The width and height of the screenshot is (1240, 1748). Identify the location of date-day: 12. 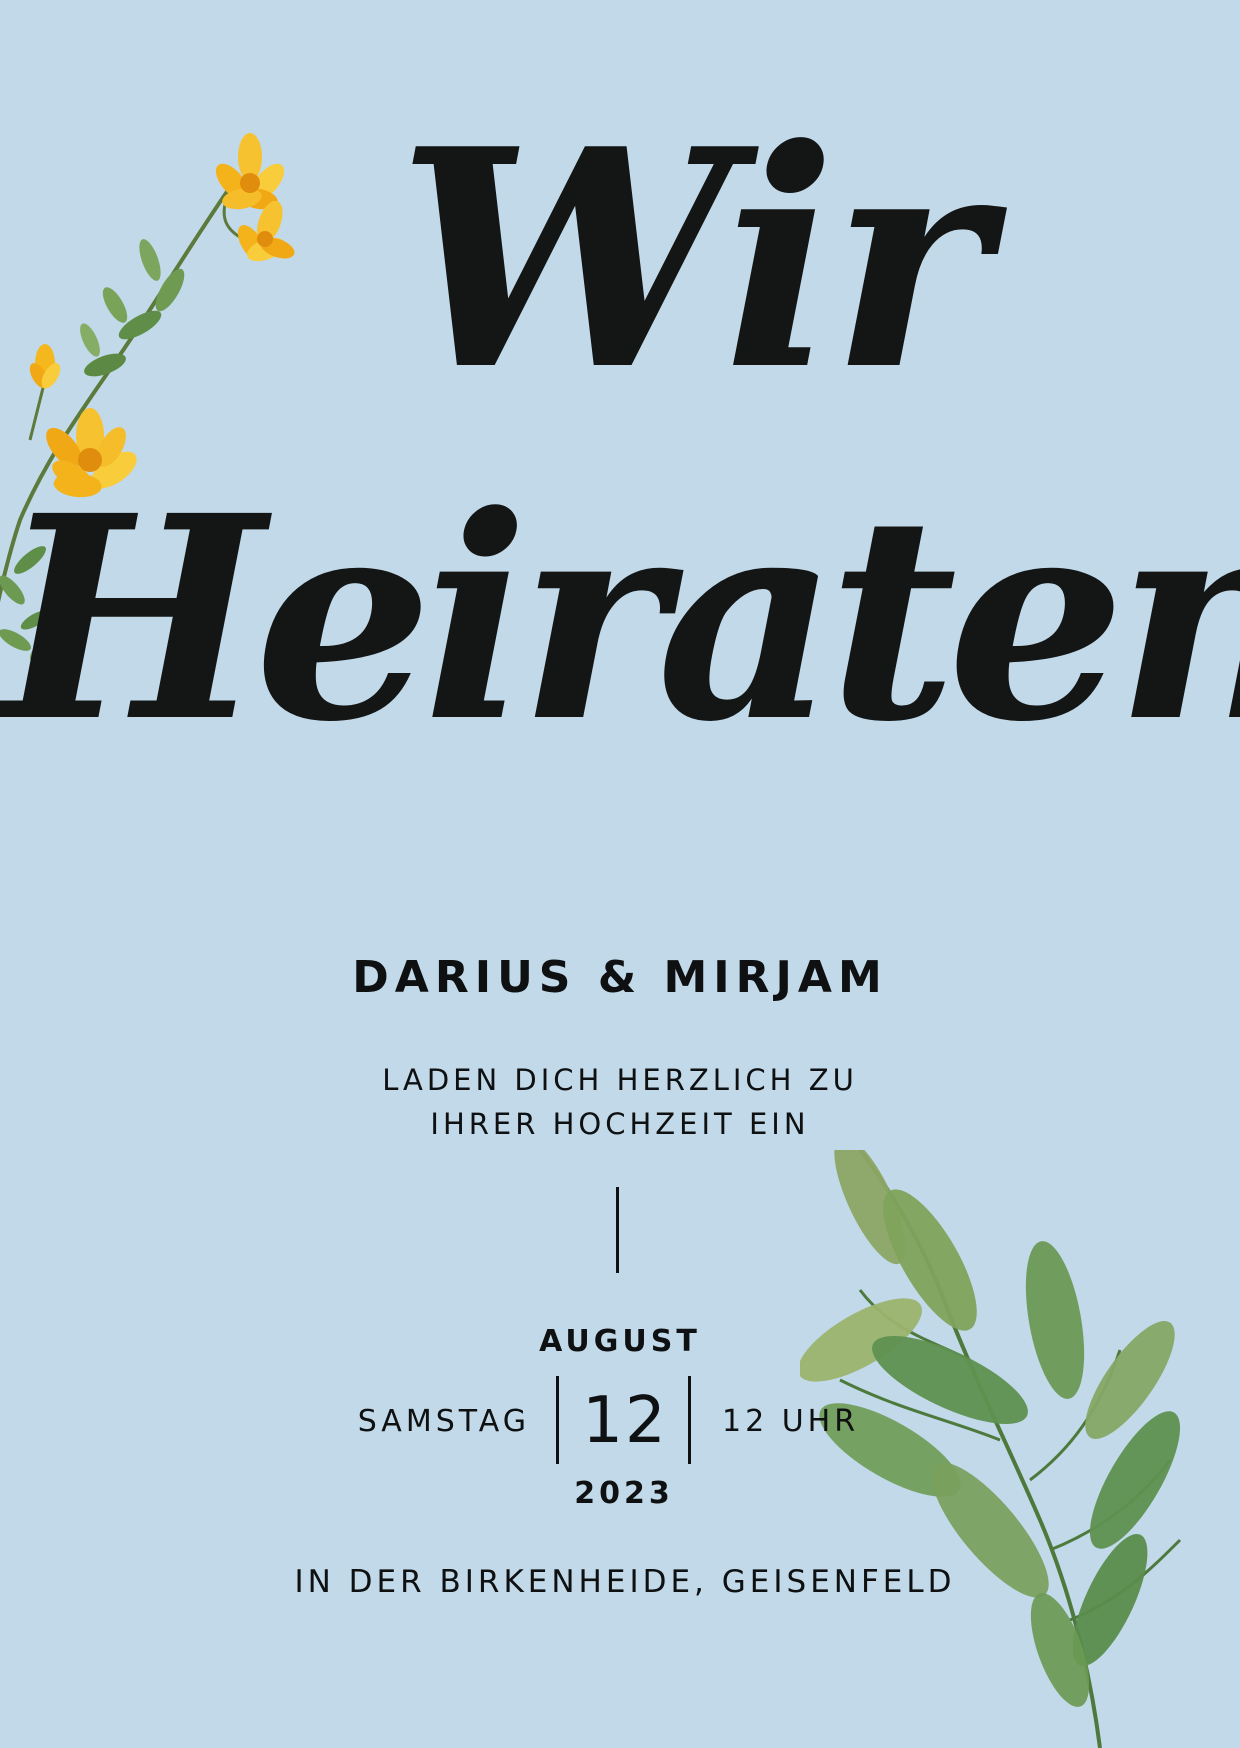
(625, 1421).